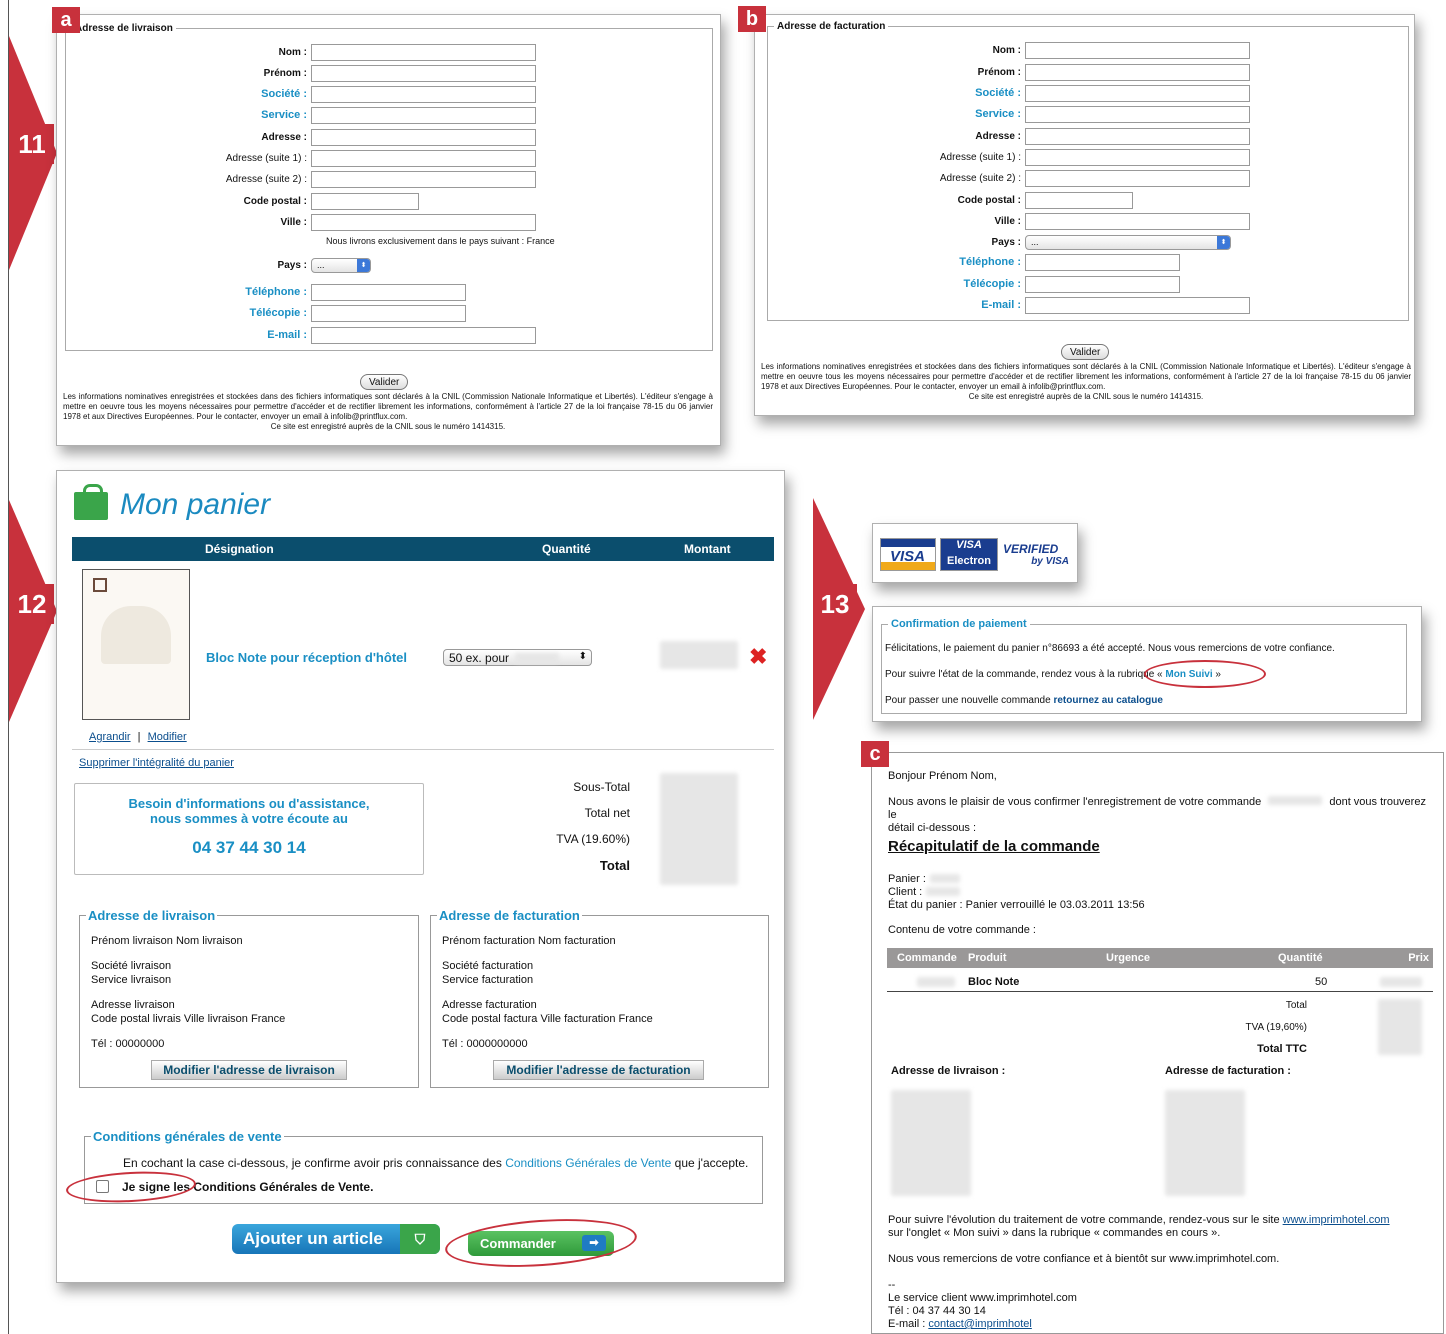 The width and height of the screenshot is (1446, 1334). What do you see at coordinates (91, 502) in the screenshot?
I see `shopping-bag-icon` at bounding box center [91, 502].